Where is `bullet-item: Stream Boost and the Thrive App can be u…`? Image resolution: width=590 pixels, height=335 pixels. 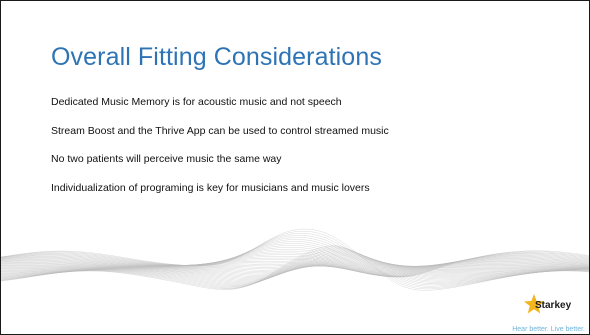
bullet-item: Stream Boost and the Thrive App can be u… is located at coordinates (220, 130).